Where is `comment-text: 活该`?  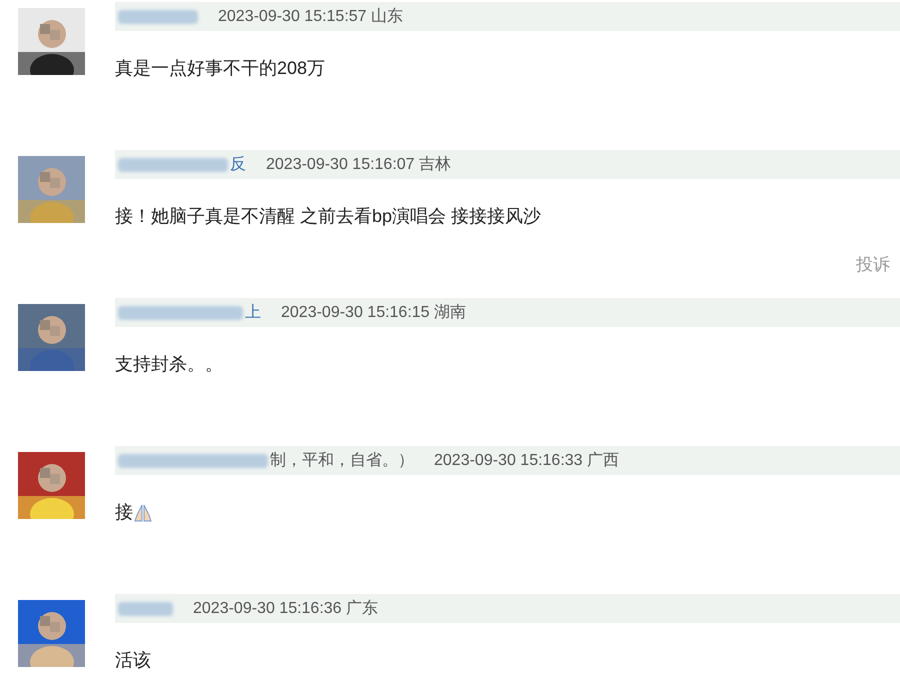 comment-text: 活该 is located at coordinates (133, 660).